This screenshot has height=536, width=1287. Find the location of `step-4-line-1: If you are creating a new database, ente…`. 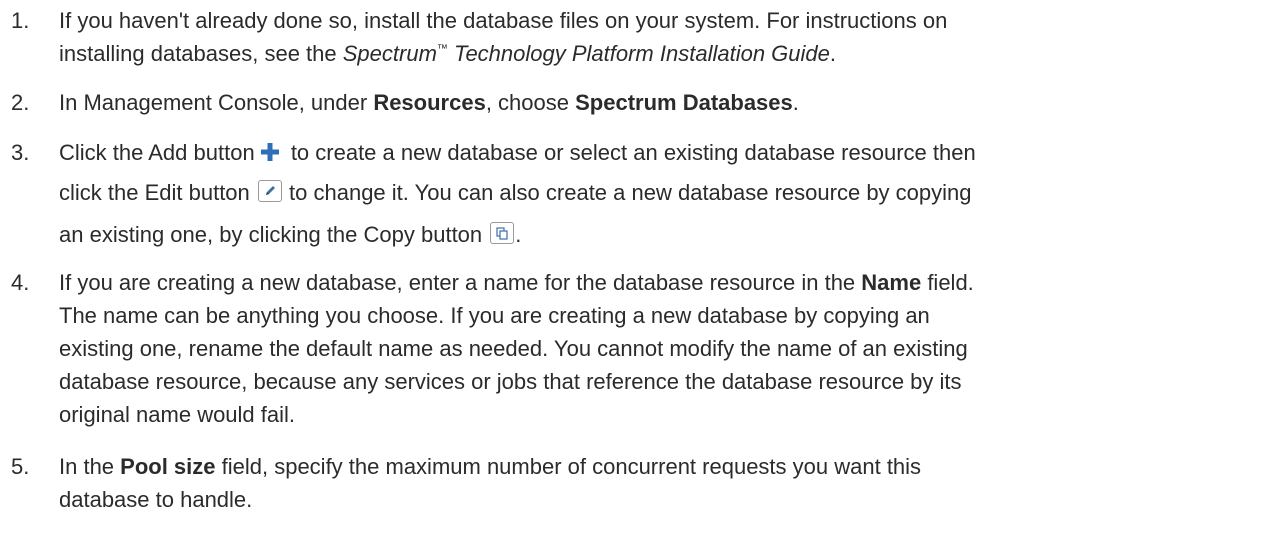

step-4-line-1: If you are creating a new database, ente… is located at coordinates (516, 282).